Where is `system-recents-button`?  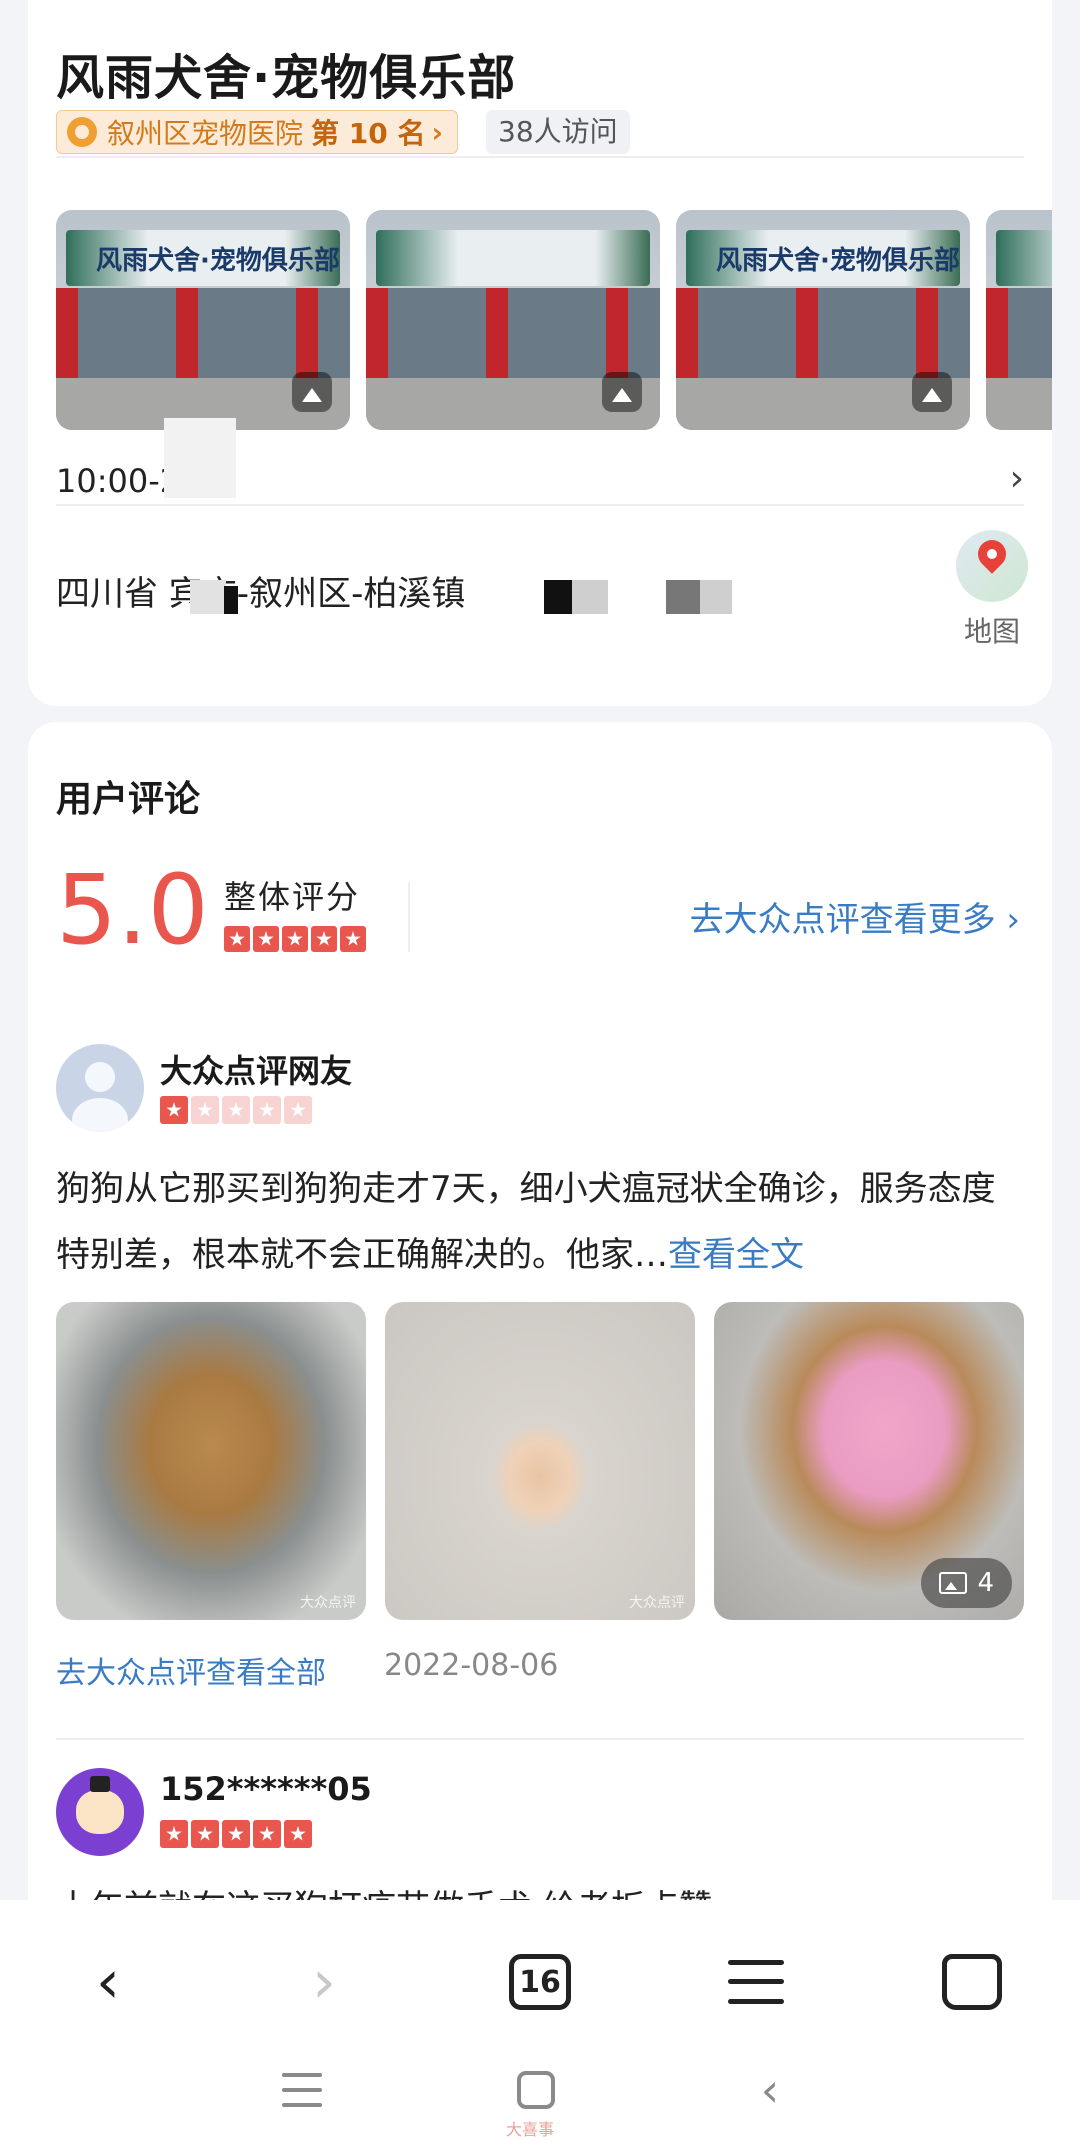 system-recents-button is located at coordinates (302, 2090).